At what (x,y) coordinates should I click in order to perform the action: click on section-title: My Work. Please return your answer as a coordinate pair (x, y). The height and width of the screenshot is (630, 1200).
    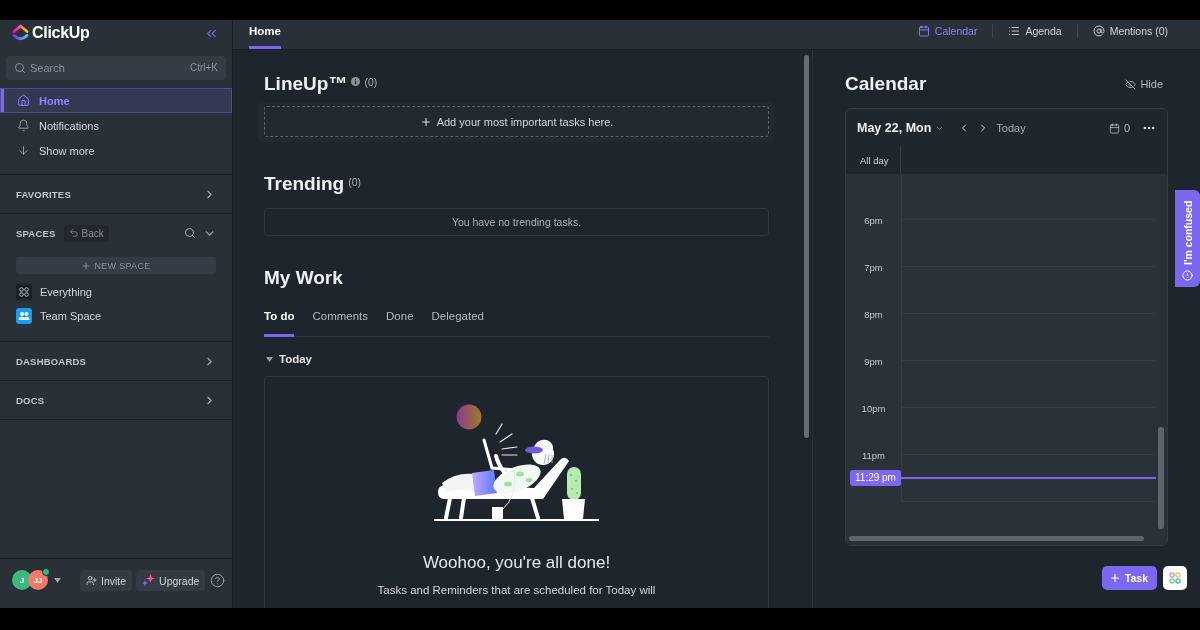
    Looking at the image, I should click on (303, 278).